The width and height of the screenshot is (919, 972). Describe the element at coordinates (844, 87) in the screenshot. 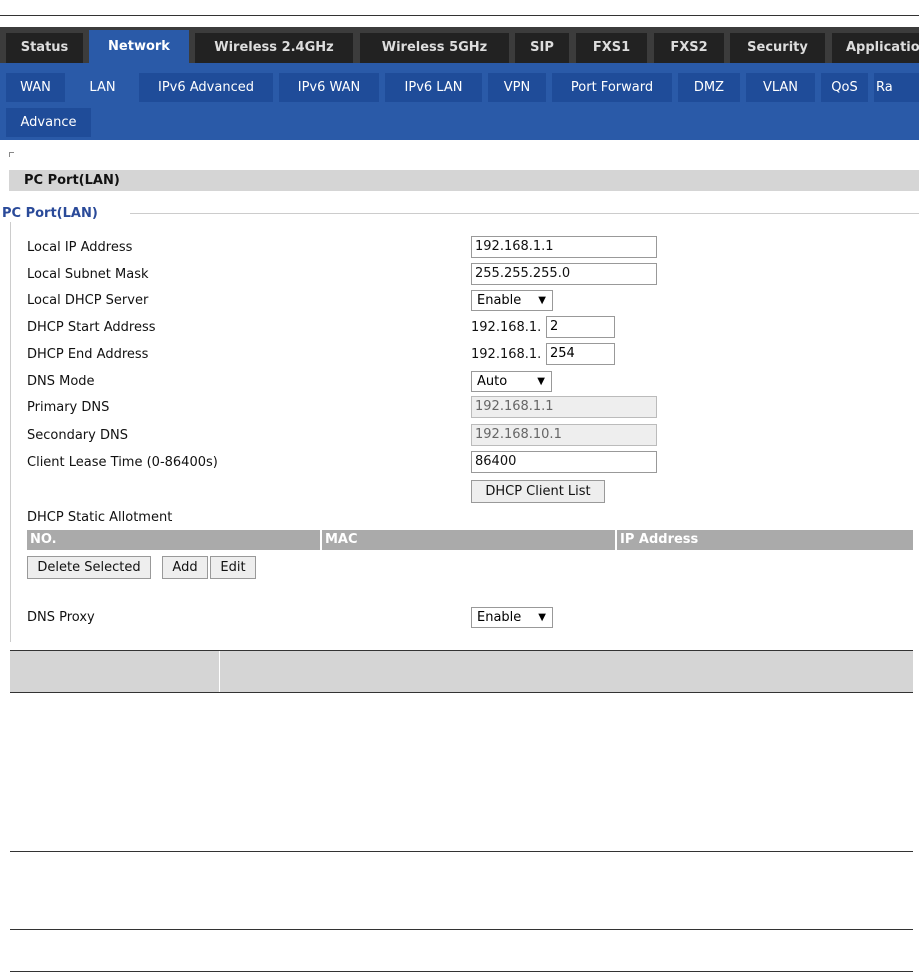

I see `subtab-qos: QoS` at that location.